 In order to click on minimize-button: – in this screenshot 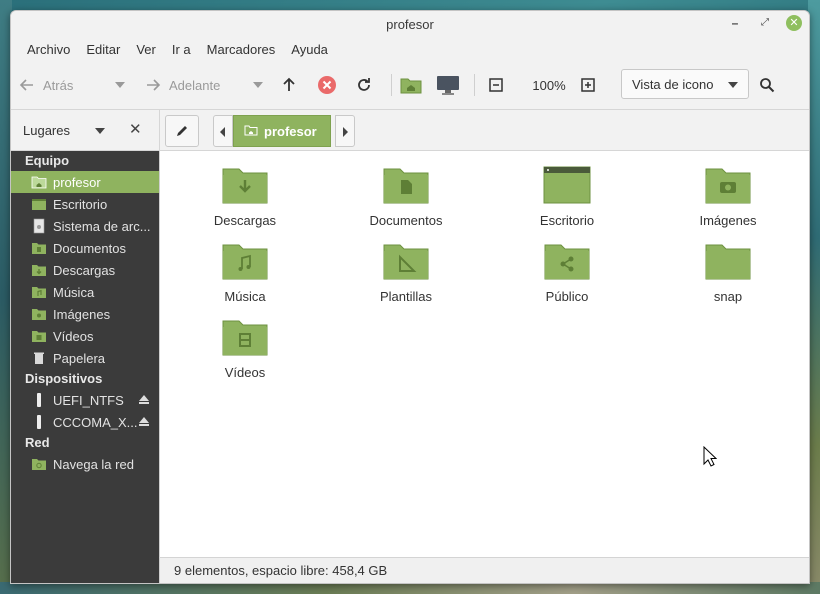, I will do `click(735, 23)`.